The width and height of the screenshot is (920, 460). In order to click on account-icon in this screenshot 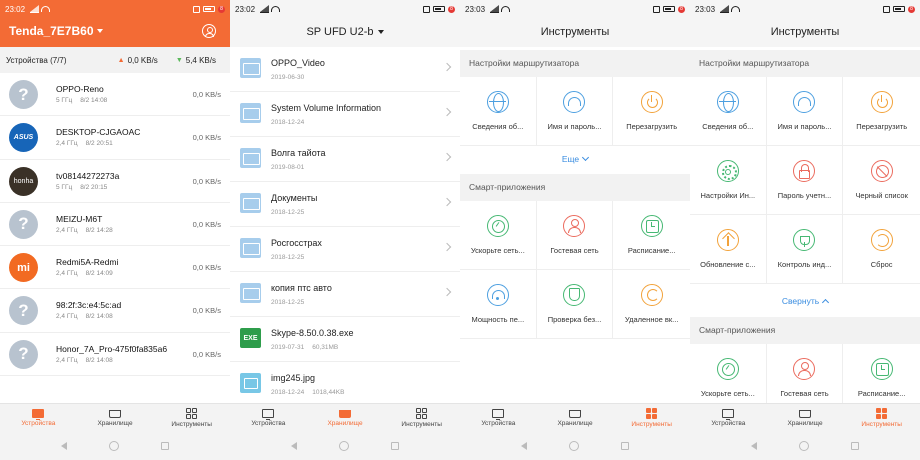, I will do `click(209, 31)`.